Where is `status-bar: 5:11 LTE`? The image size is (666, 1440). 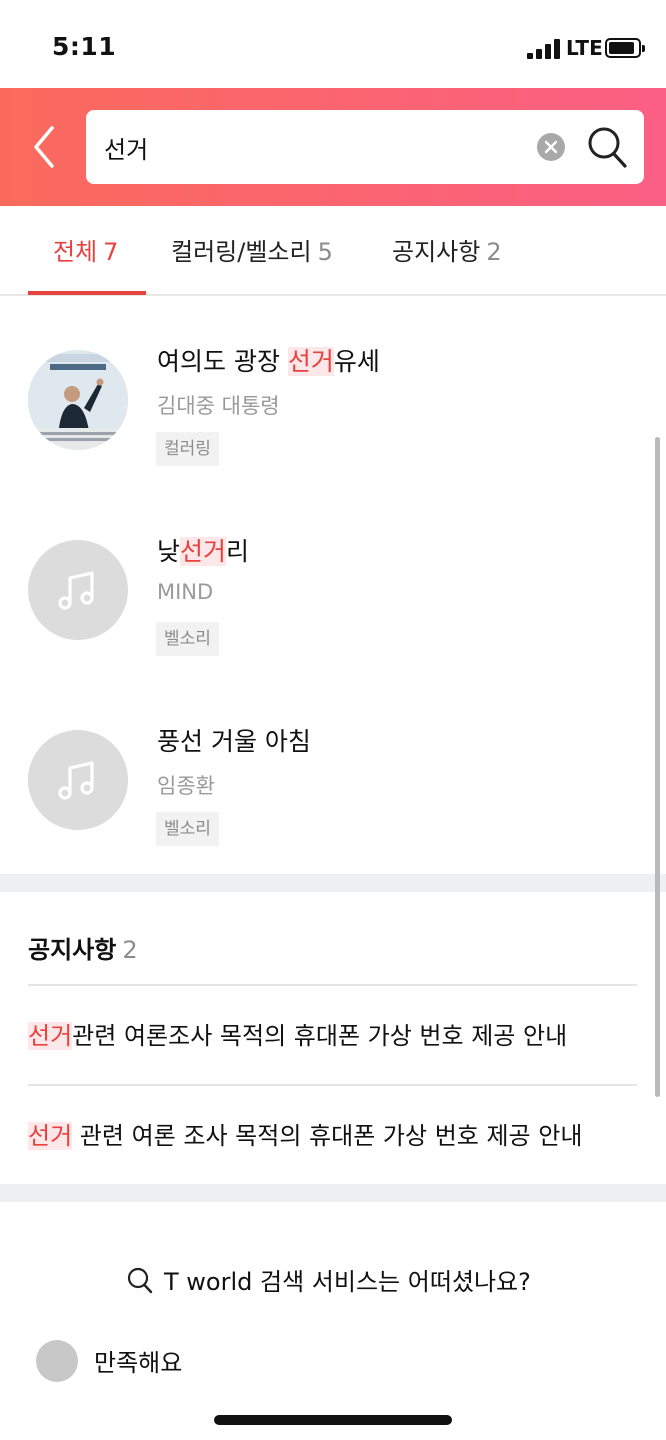
status-bar: 5:11 LTE is located at coordinates (333, 44).